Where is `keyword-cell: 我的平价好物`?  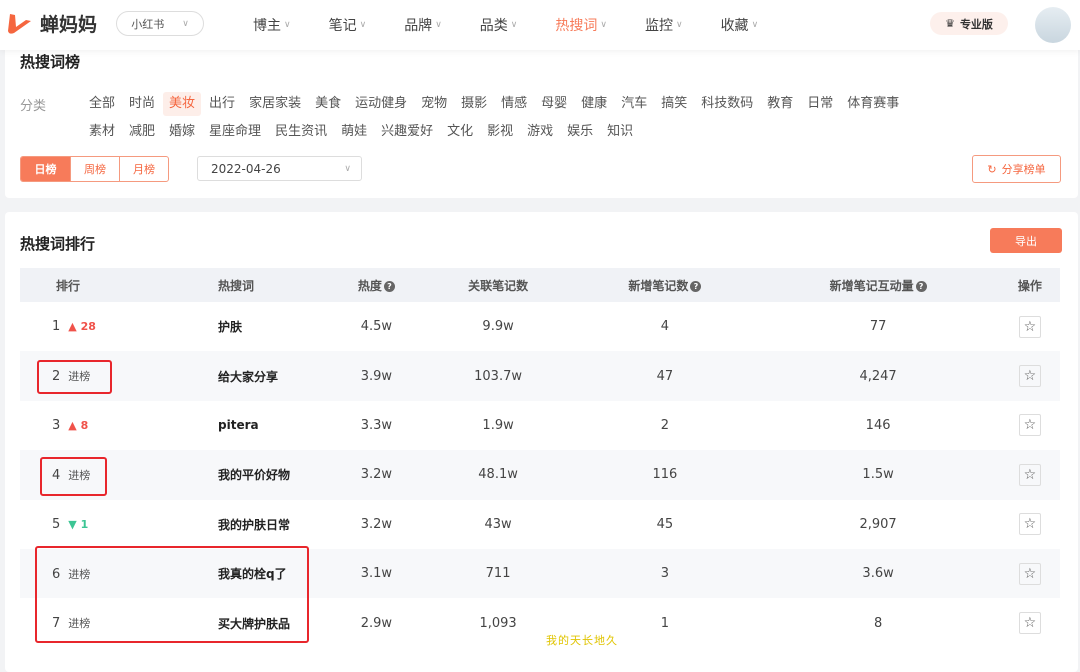 keyword-cell: 我的平价好物 is located at coordinates (250, 475).